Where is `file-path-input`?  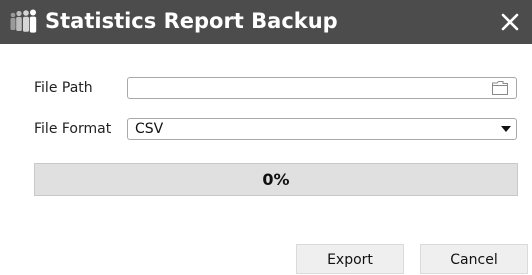
file-path-input is located at coordinates (322, 88).